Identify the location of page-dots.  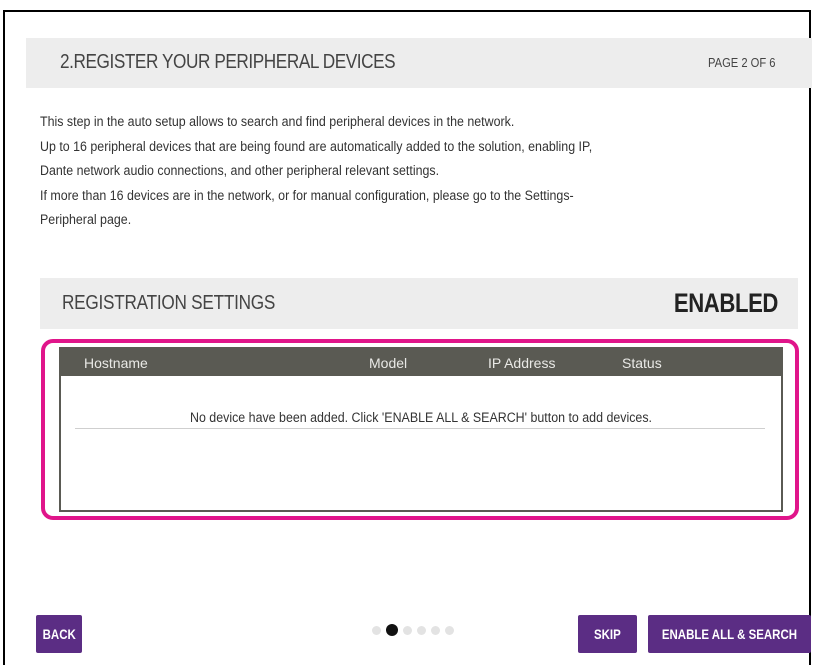
(413, 630).